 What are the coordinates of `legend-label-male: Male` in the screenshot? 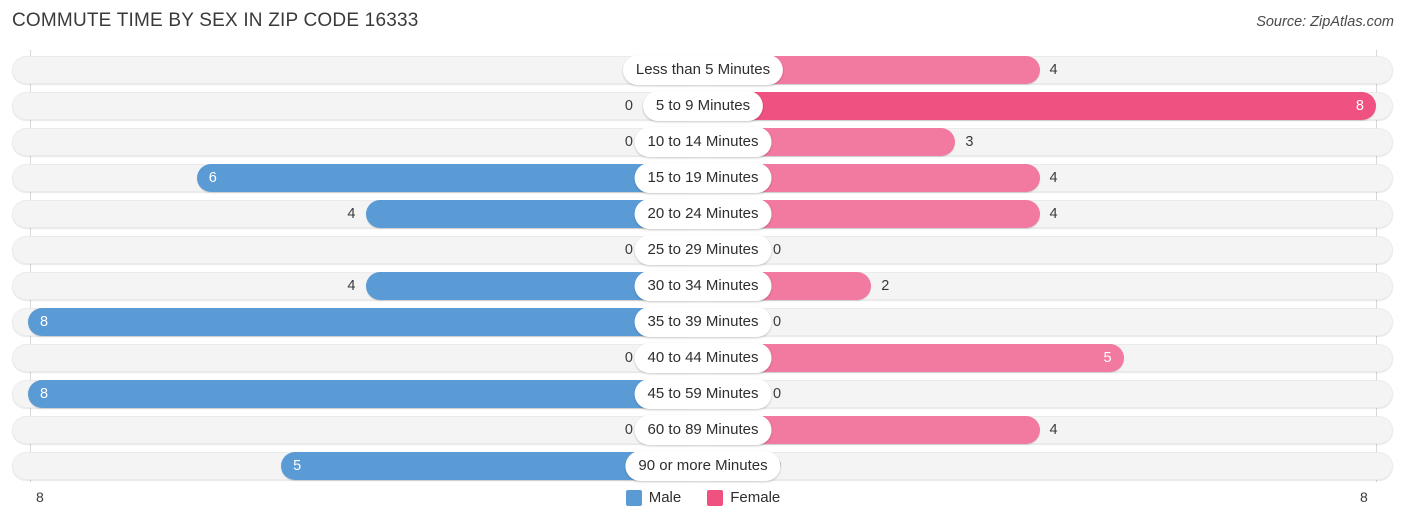 It's located at (665, 497).